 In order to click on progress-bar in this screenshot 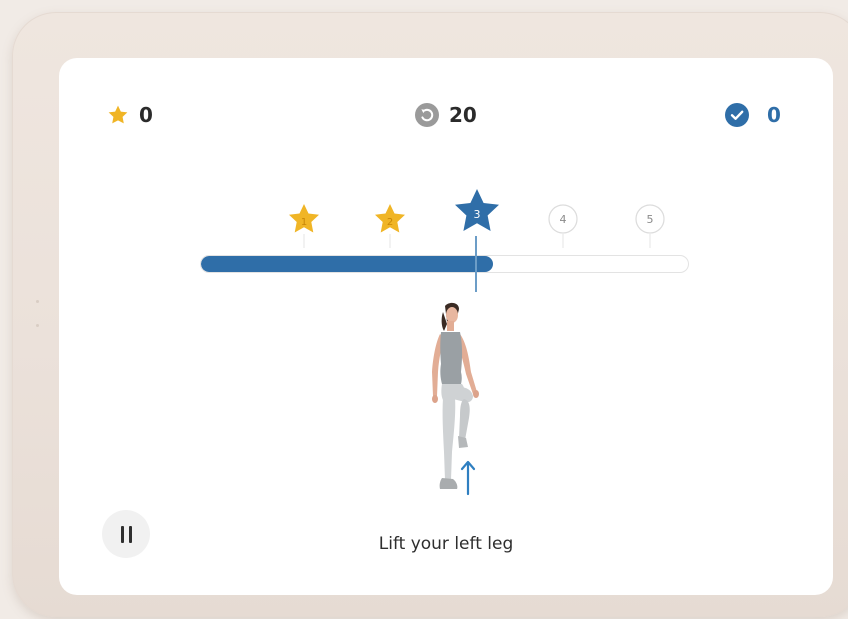, I will do `click(444, 264)`.